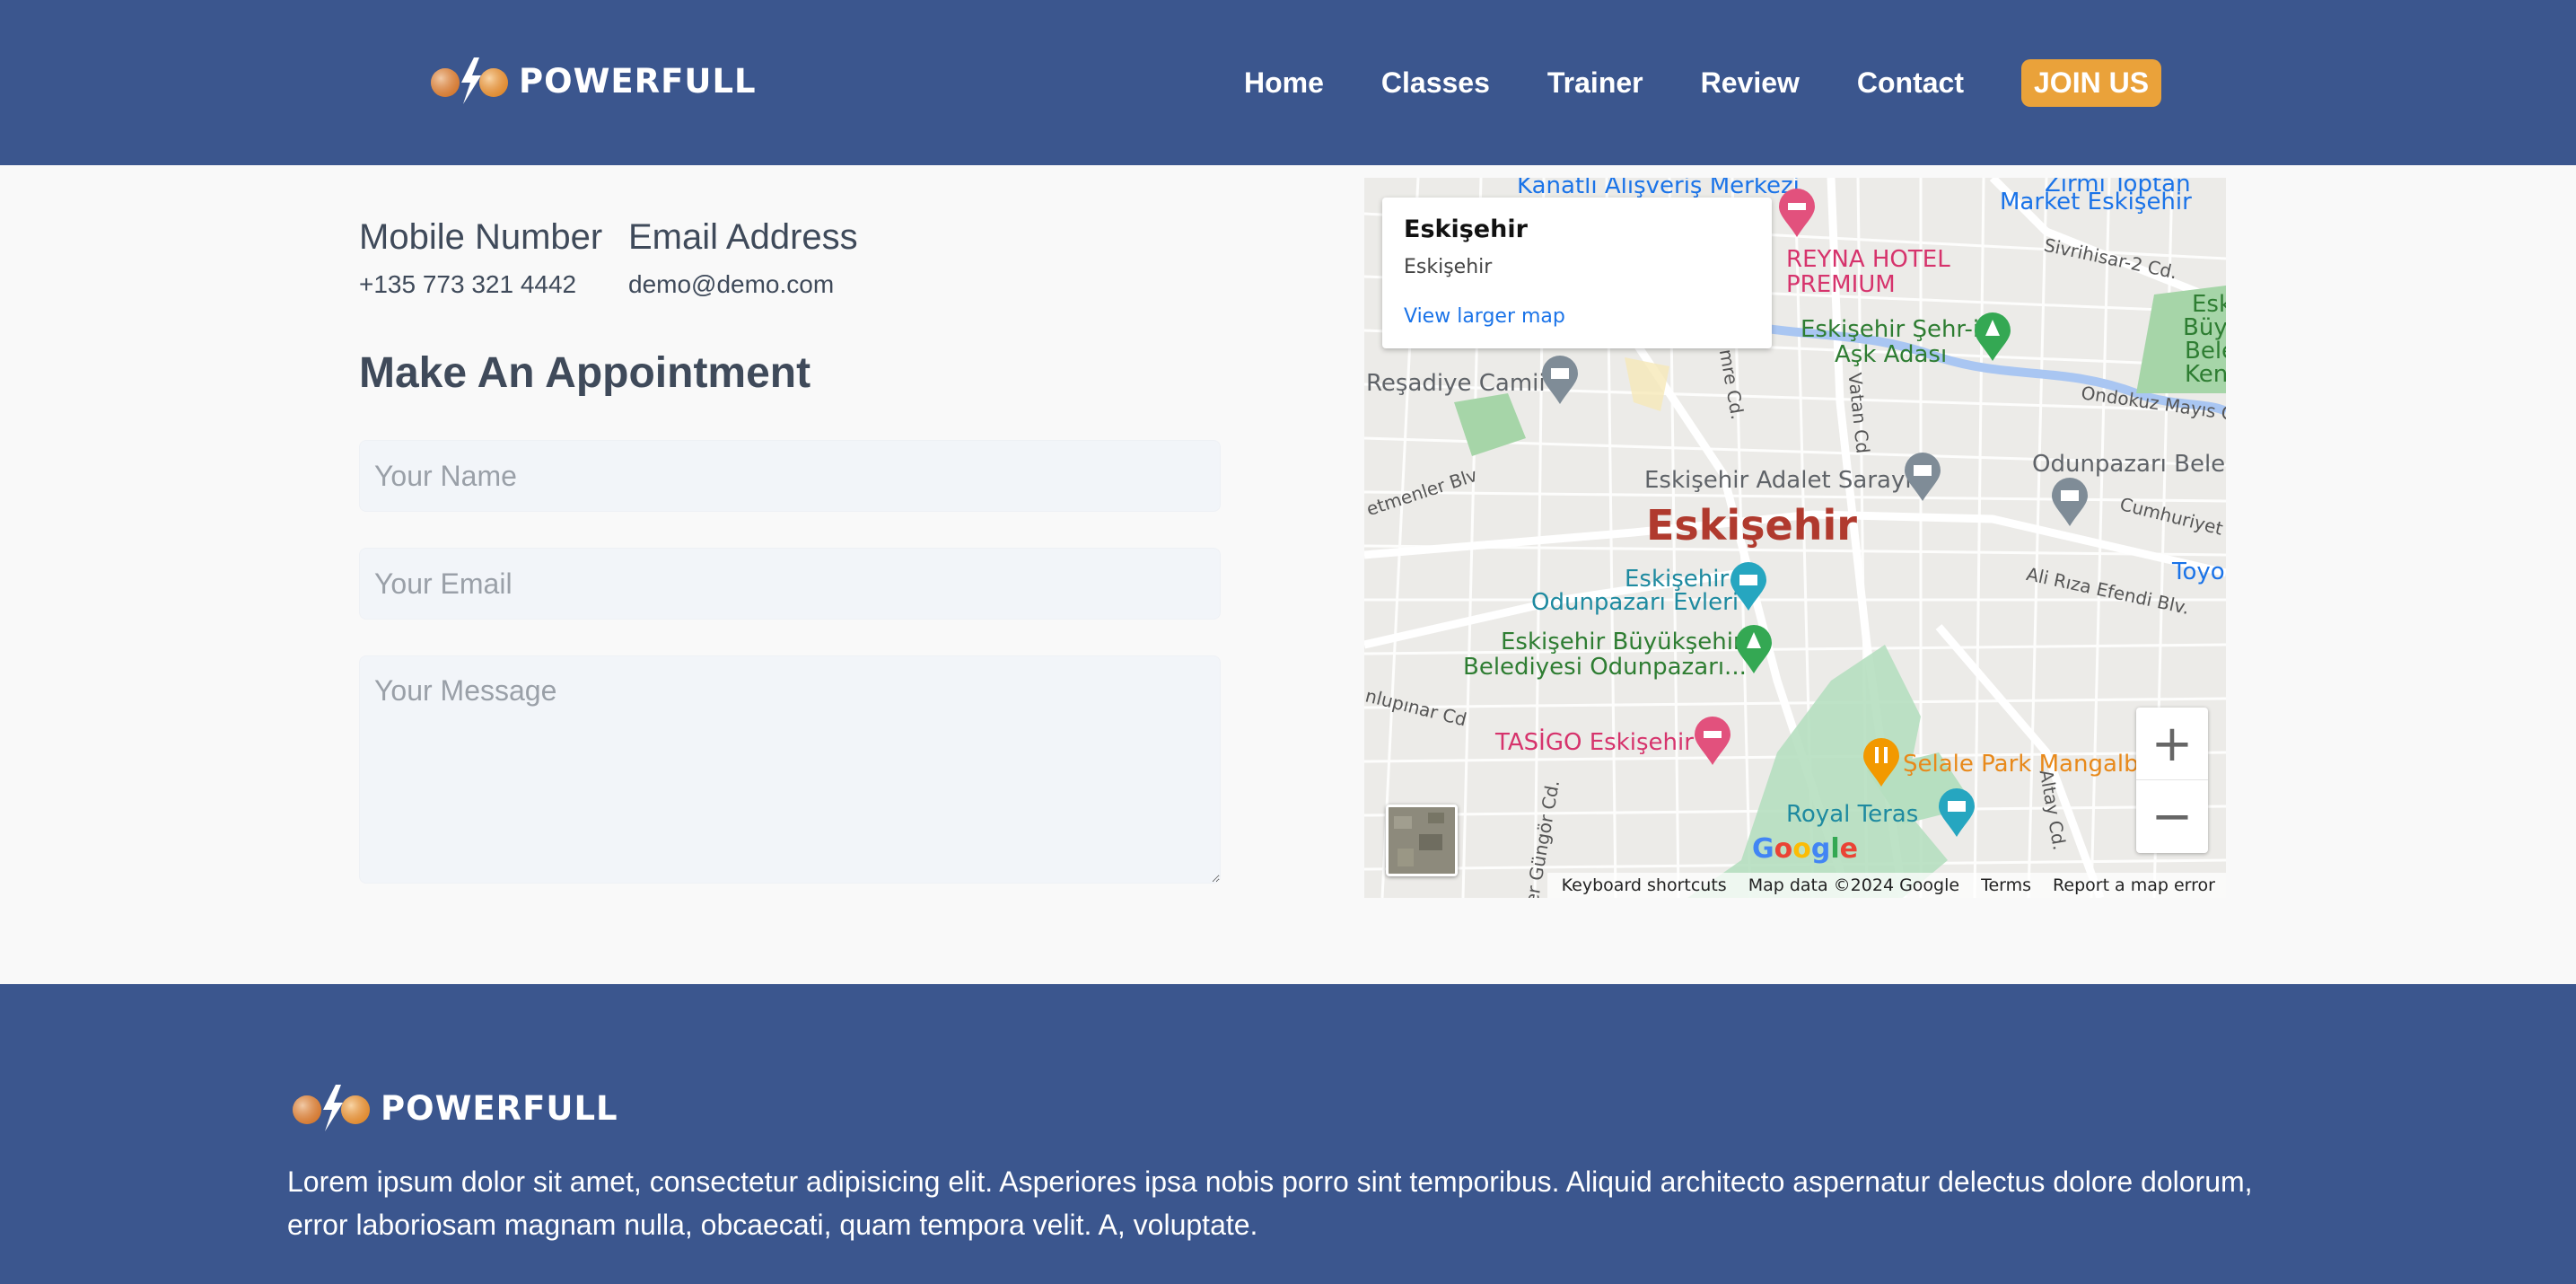 The height and width of the screenshot is (1284, 2576). Describe the element at coordinates (1841, 284) in the screenshot. I see `place-label: PREMIUM` at that location.